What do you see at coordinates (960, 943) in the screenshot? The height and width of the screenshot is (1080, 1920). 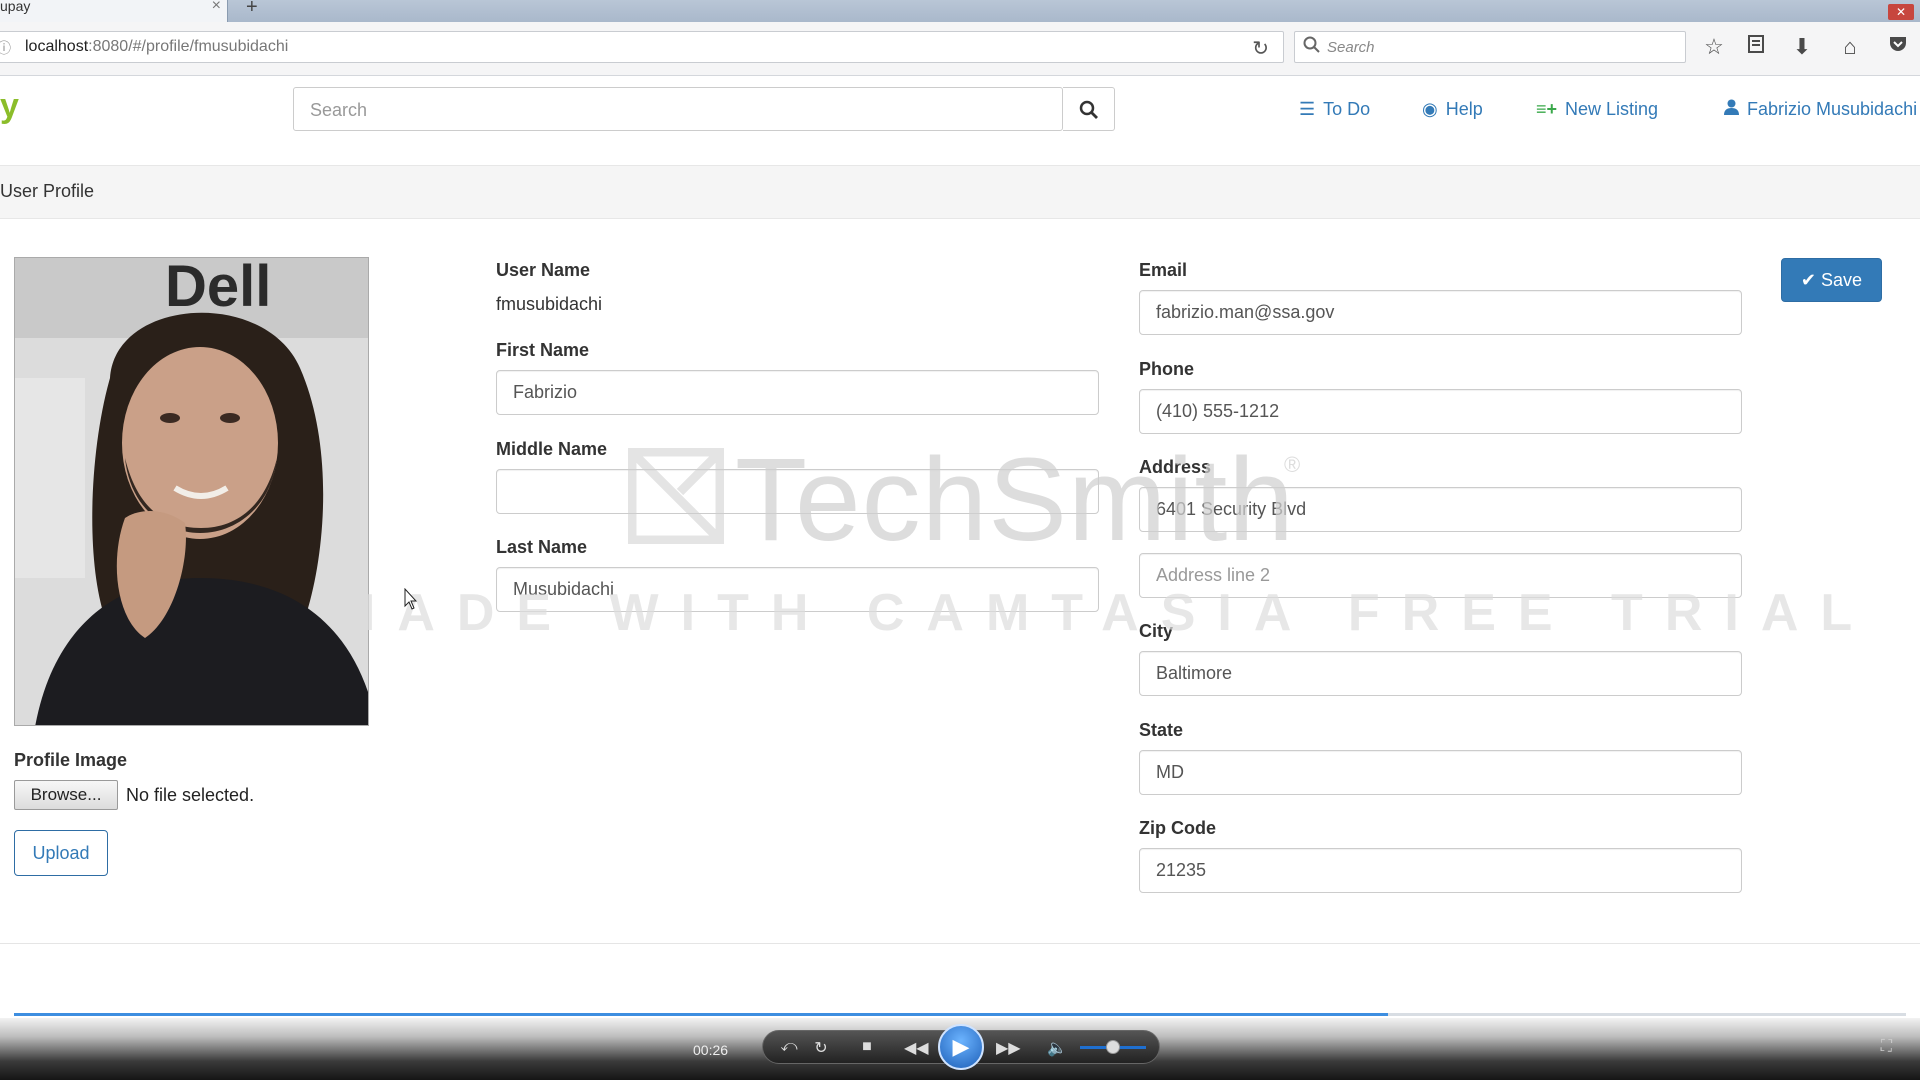 I see `content-divider` at bounding box center [960, 943].